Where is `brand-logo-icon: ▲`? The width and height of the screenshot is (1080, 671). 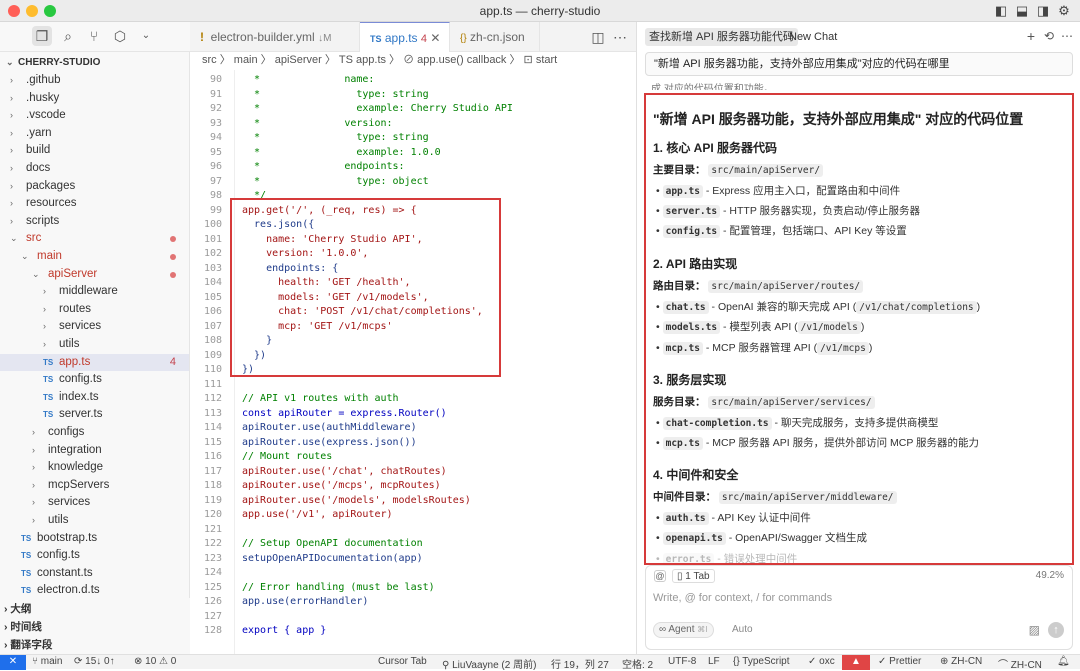 brand-logo-icon: ▲ is located at coordinates (856, 662).